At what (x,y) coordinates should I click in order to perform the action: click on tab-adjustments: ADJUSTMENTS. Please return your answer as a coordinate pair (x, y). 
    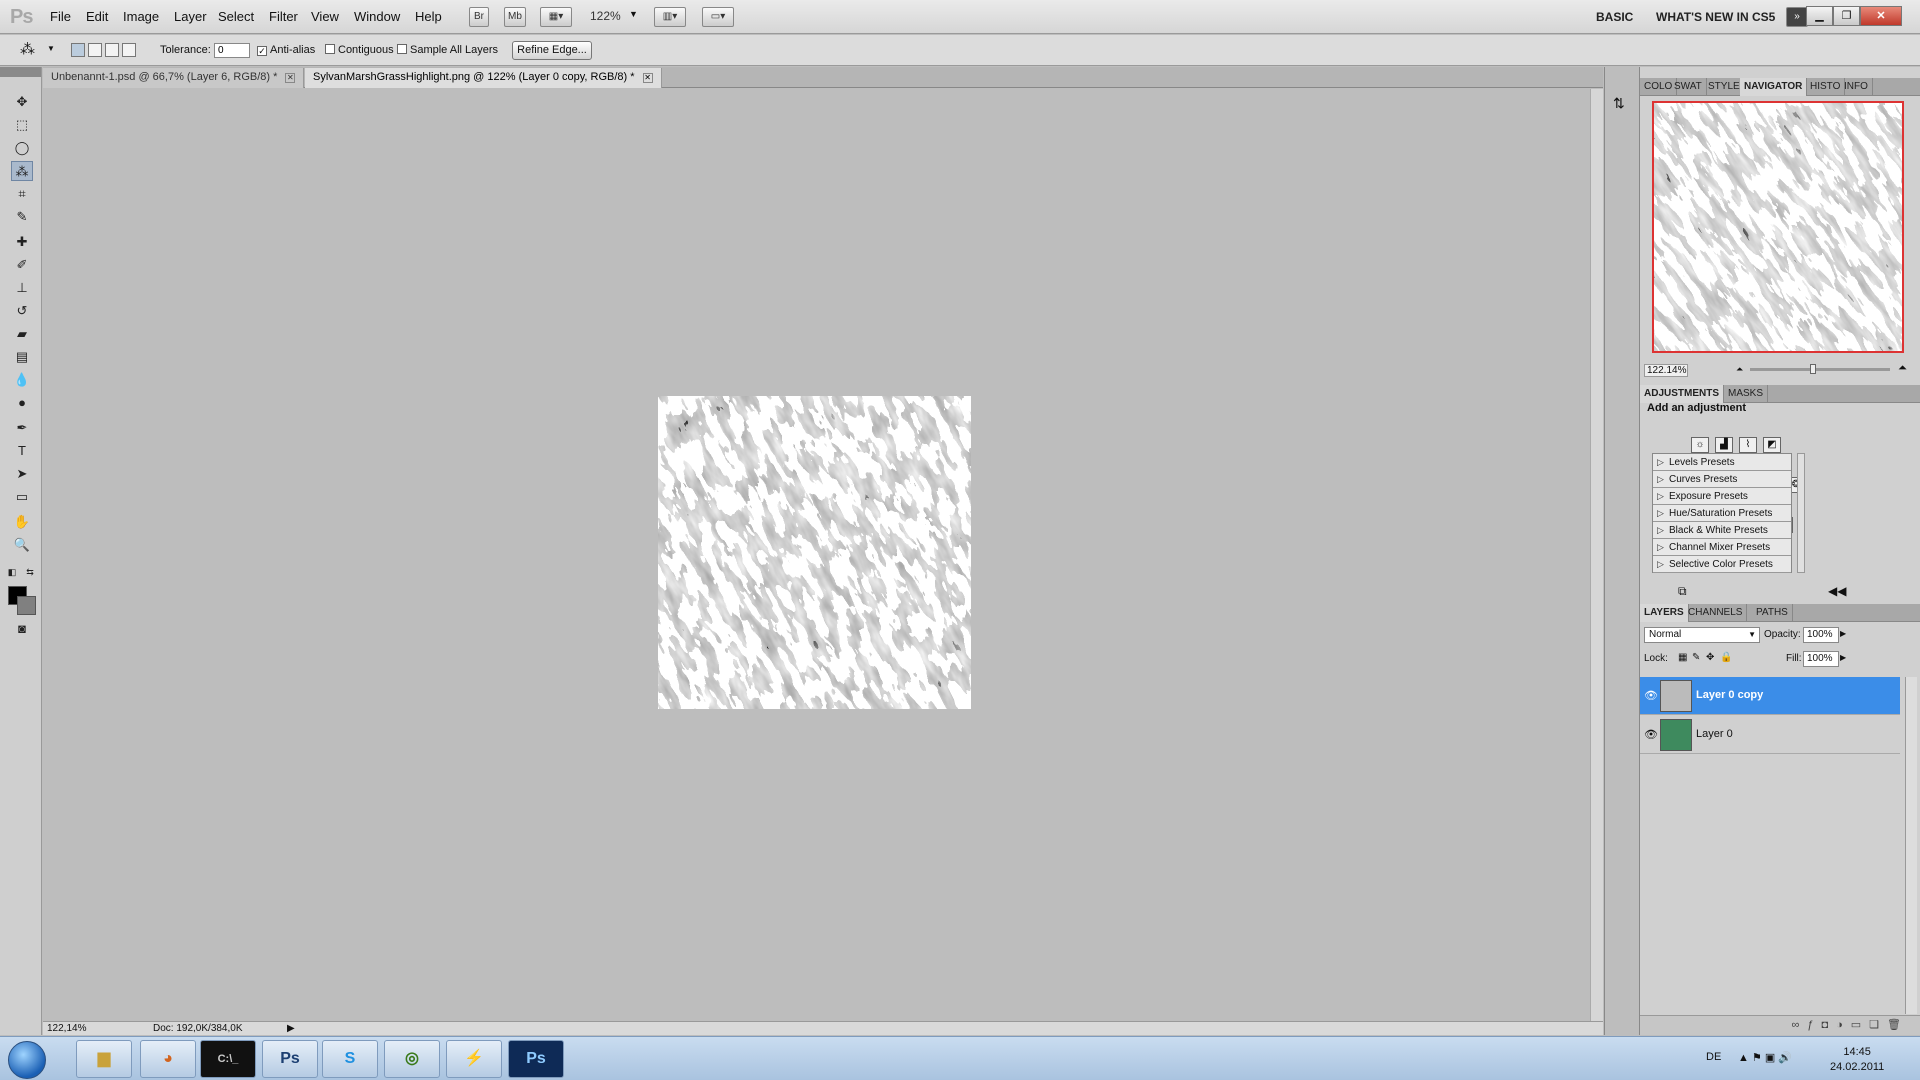
    Looking at the image, I should click on (1682, 394).